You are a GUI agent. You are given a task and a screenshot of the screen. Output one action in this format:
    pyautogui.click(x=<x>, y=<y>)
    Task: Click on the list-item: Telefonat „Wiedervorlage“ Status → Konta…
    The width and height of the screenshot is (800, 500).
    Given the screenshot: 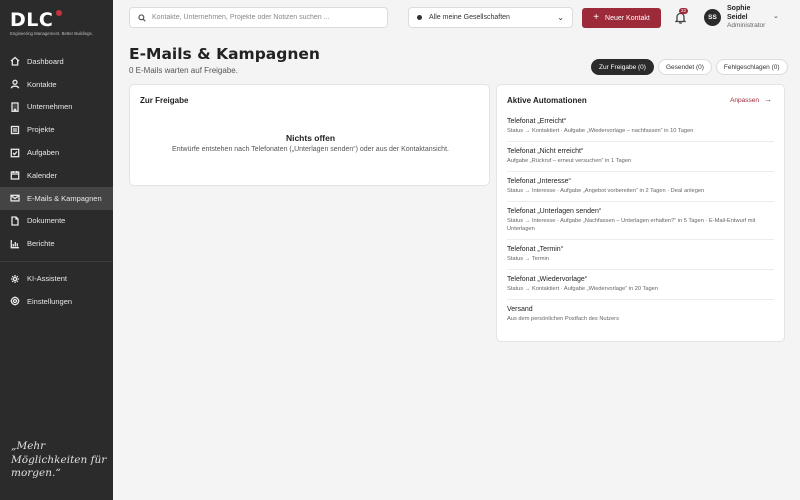 What is the action you would take?
    pyautogui.click(x=640, y=287)
    